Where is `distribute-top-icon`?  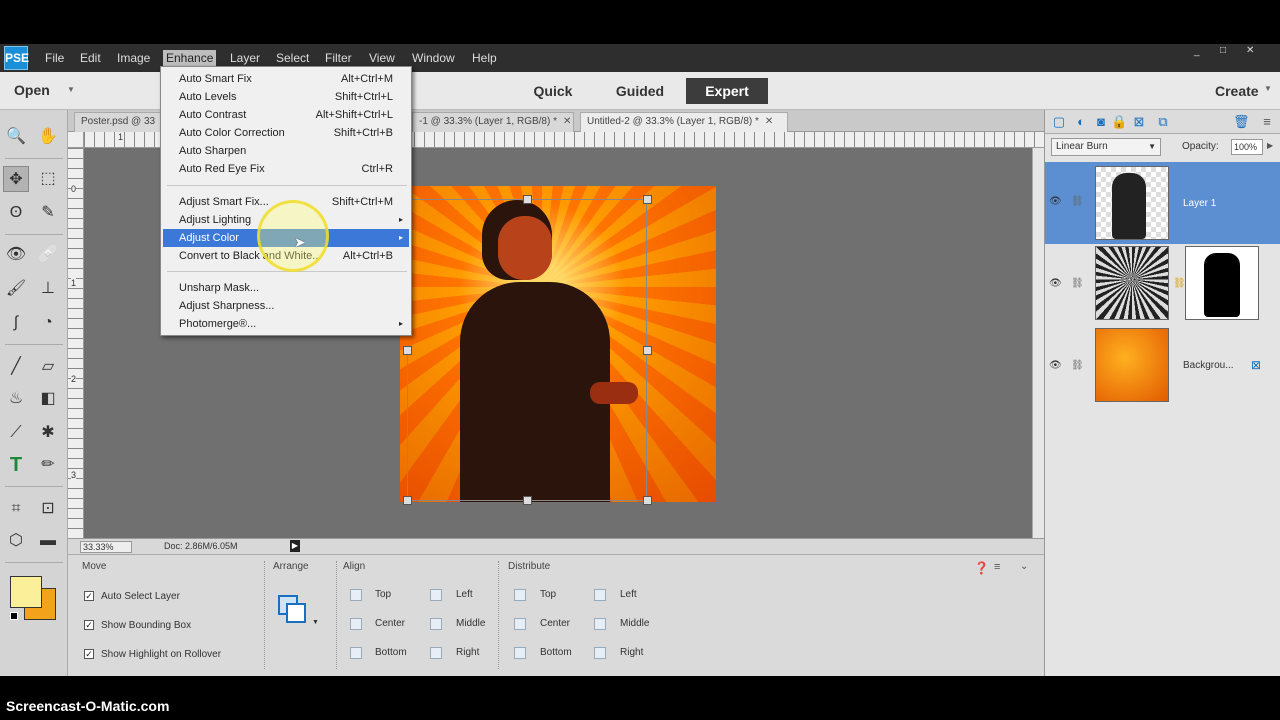 distribute-top-icon is located at coordinates (520, 595).